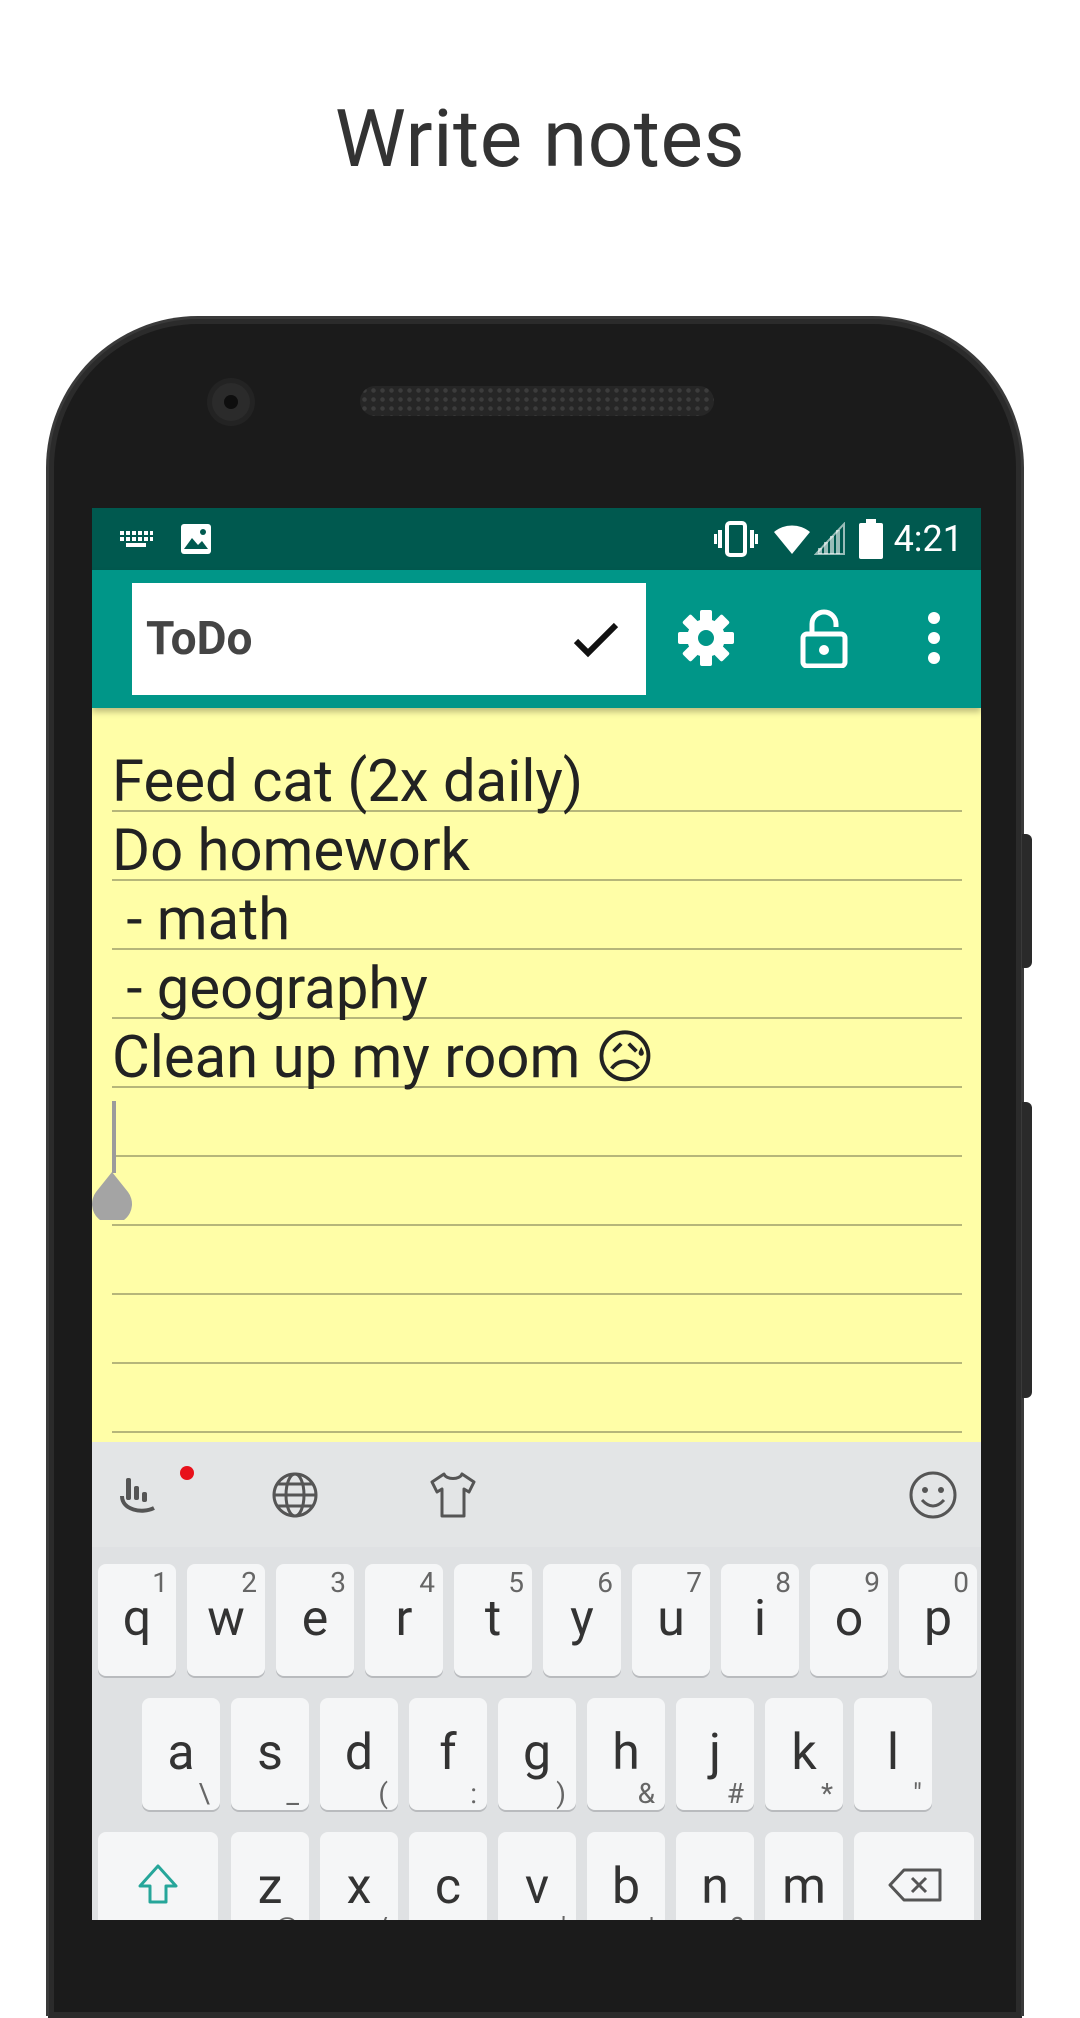  Describe the element at coordinates (715, 1754) in the screenshot. I see `key-j: j #` at that location.